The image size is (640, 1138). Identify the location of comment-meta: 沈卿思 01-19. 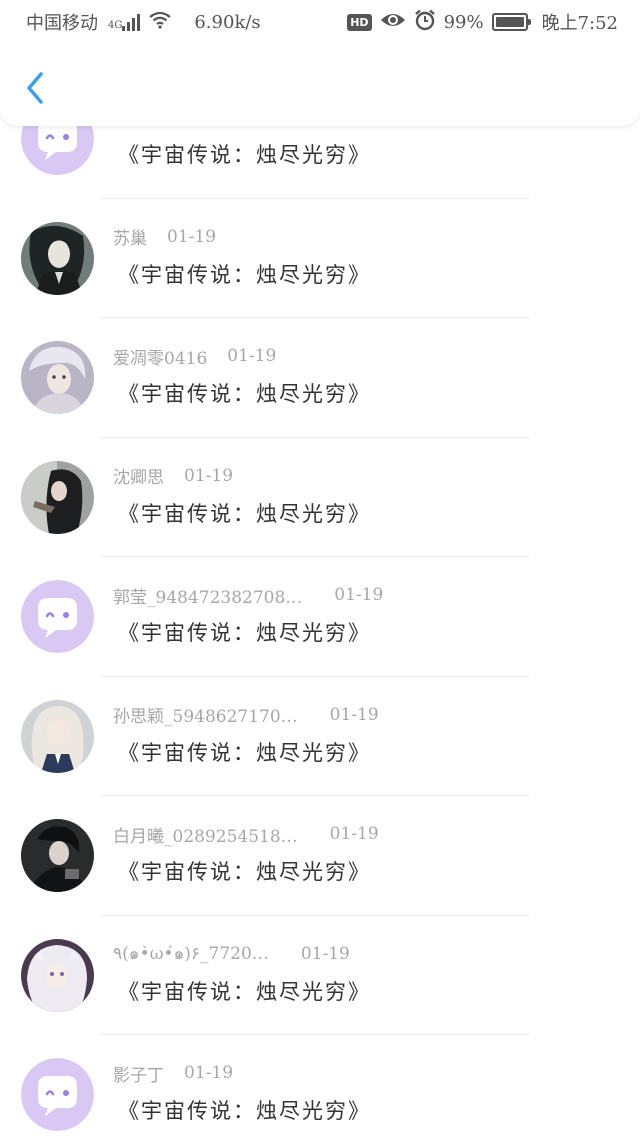
(173, 476).